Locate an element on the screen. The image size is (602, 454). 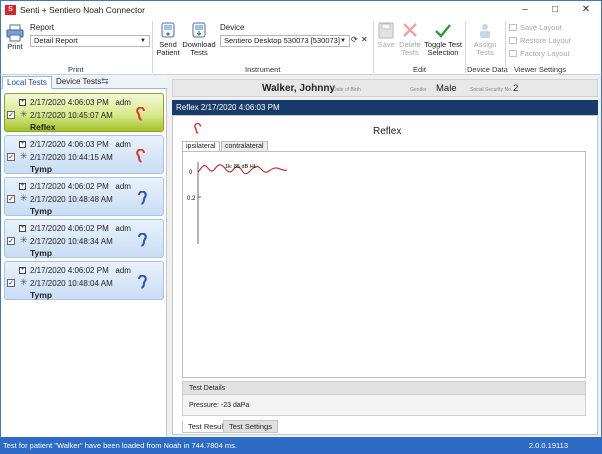
pressure-value: Pressure: -23 daPa is located at coordinates (219, 405).